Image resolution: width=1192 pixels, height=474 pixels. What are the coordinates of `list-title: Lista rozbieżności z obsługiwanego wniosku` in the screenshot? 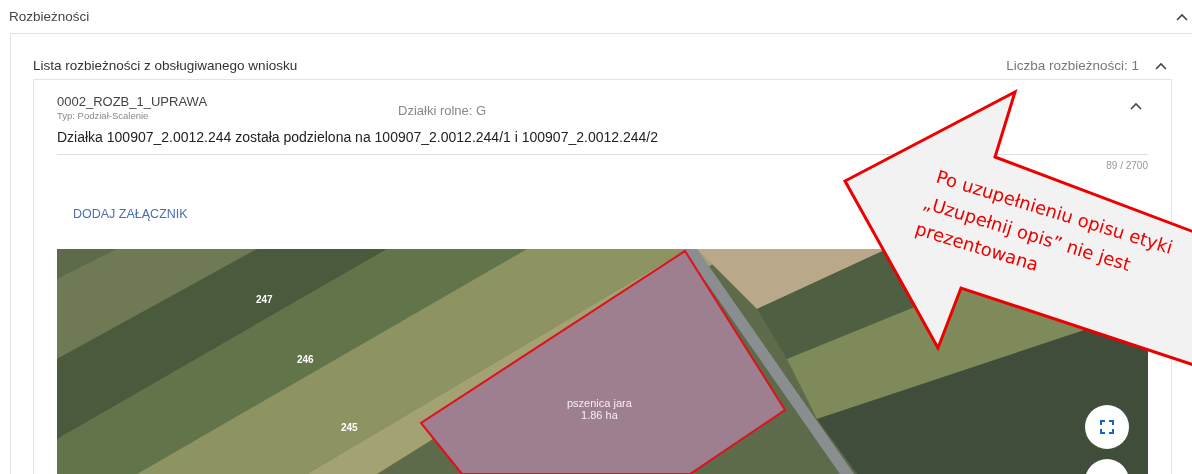 It's located at (166, 65).